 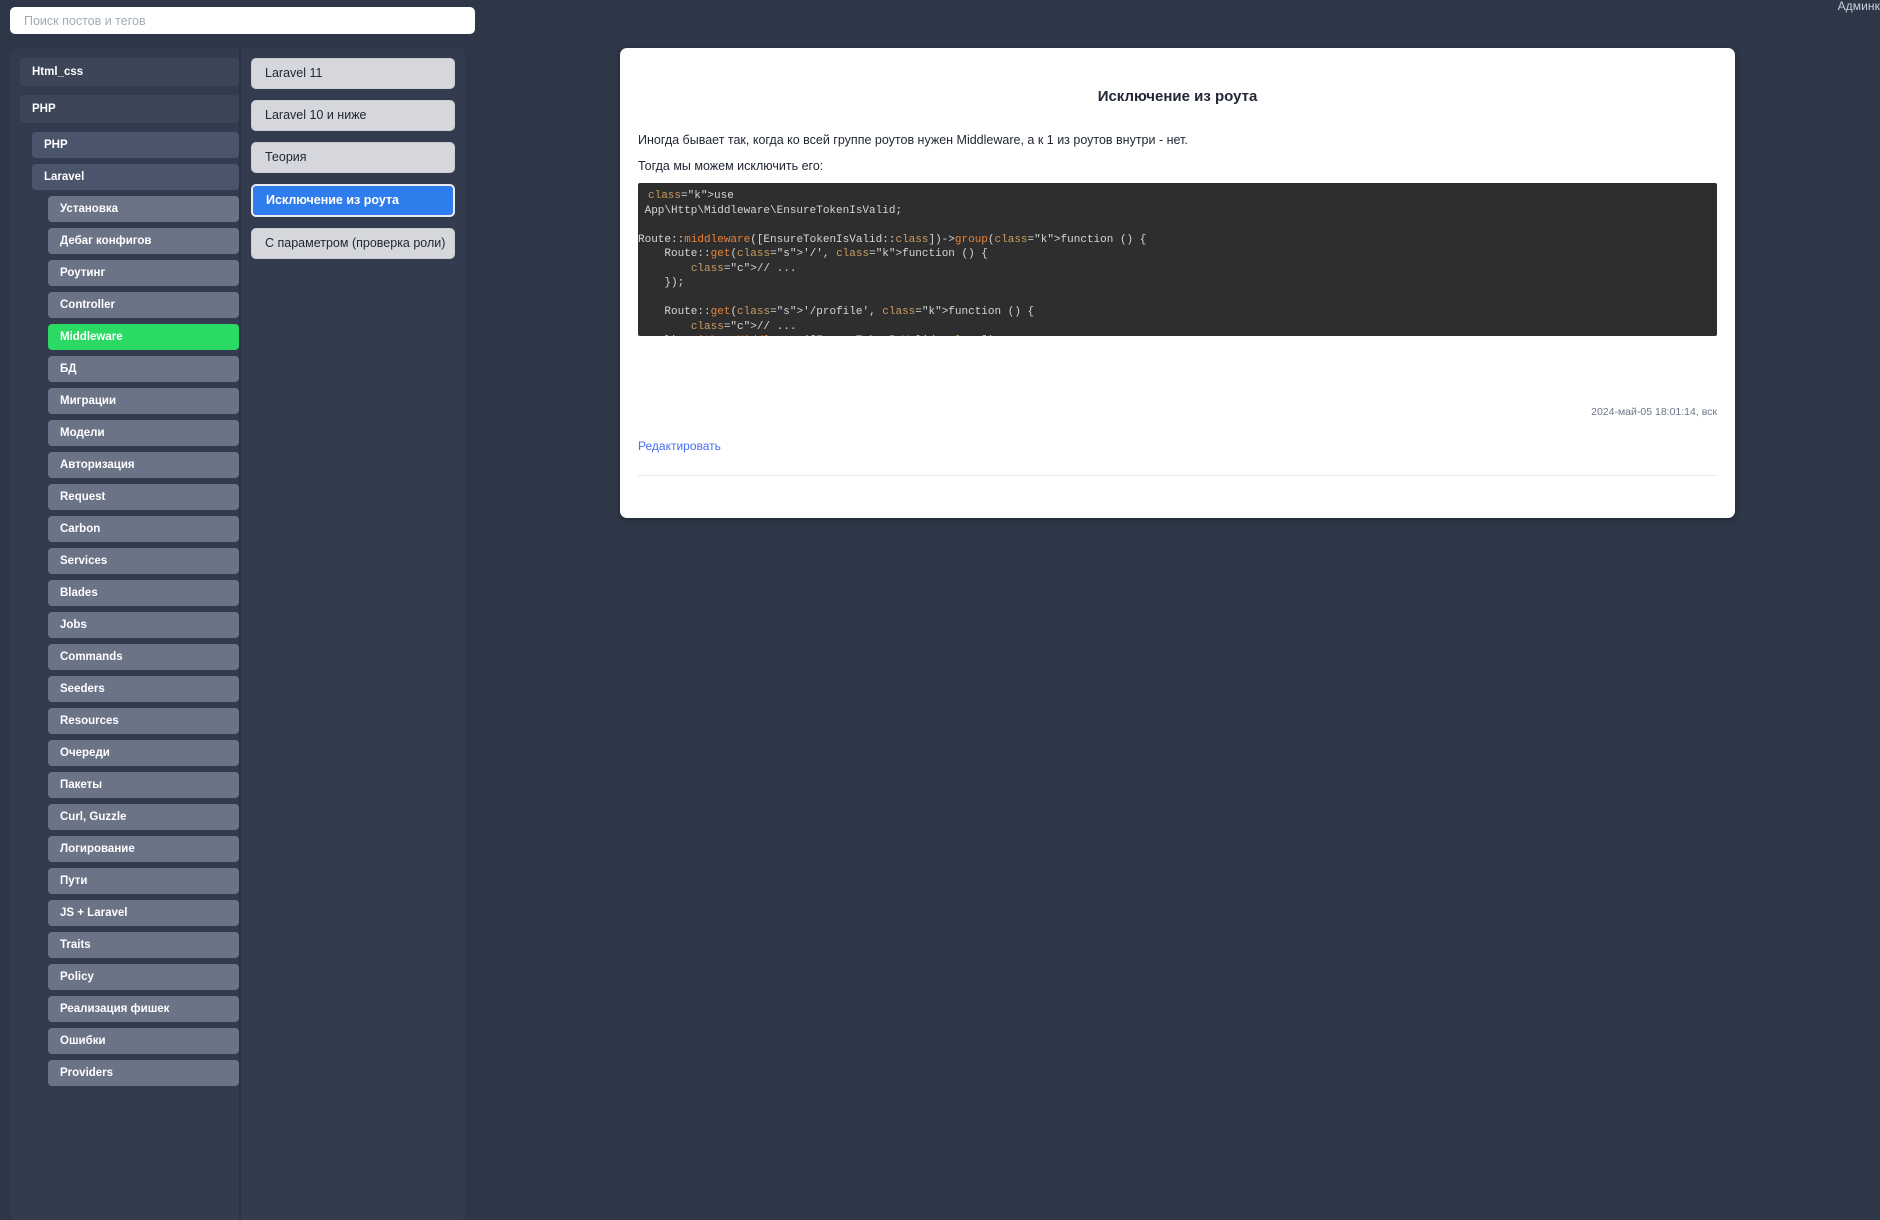 What do you see at coordinates (143, 1009) in the screenshot?
I see `sidebar-item-29: Реализация фишек` at bounding box center [143, 1009].